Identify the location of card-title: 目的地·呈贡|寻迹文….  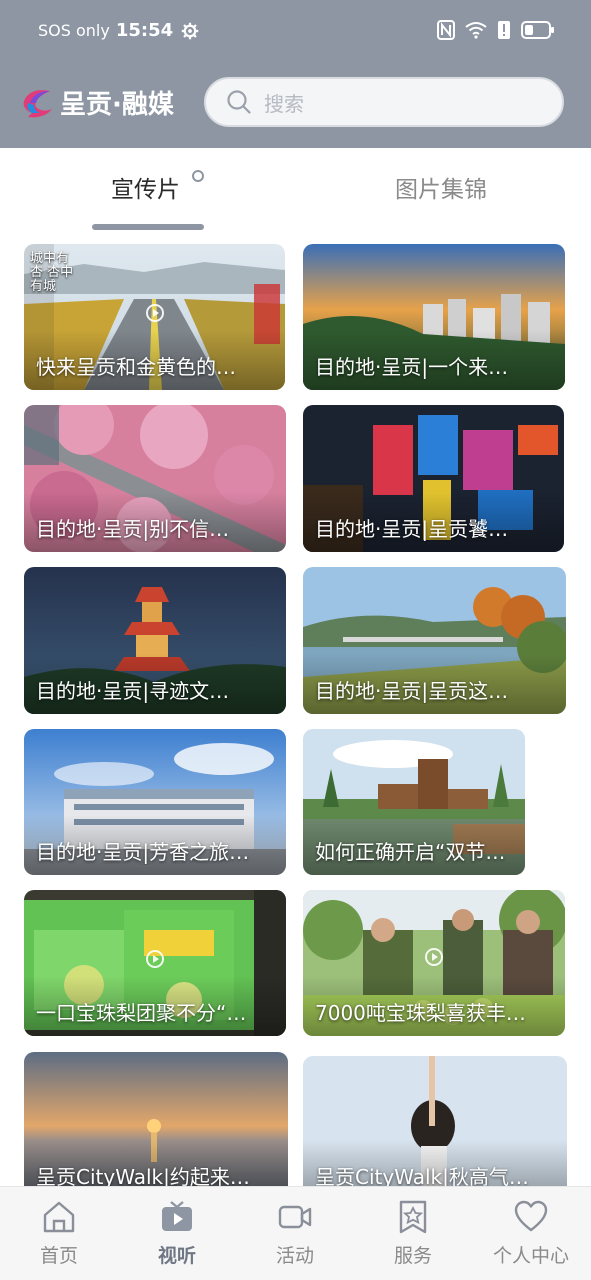
(133, 691).